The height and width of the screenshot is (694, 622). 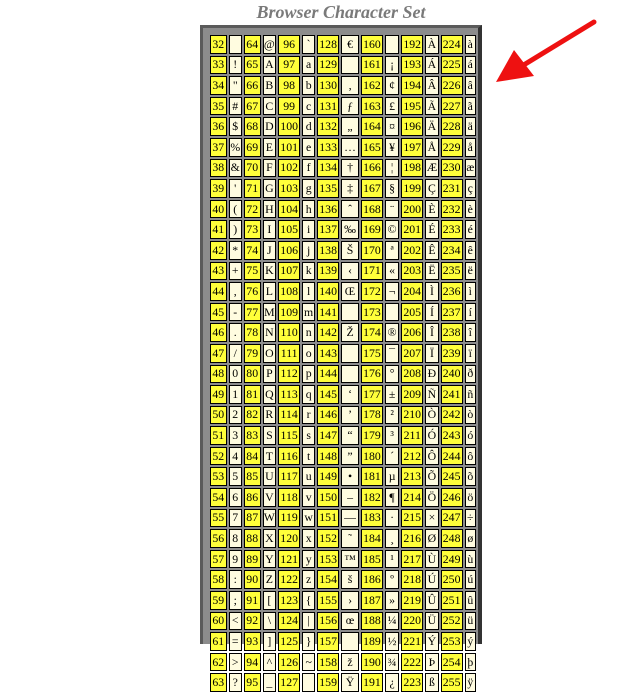 What do you see at coordinates (451, 147) in the screenshot?
I see `char-code-cell: 229` at bounding box center [451, 147].